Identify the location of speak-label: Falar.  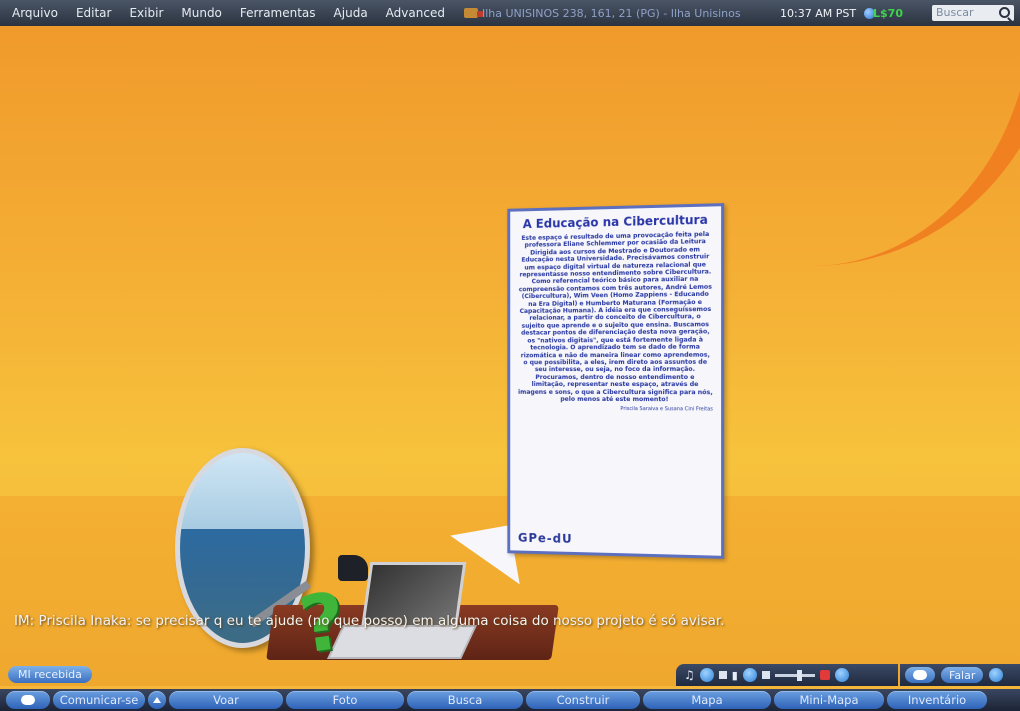
(962, 675).